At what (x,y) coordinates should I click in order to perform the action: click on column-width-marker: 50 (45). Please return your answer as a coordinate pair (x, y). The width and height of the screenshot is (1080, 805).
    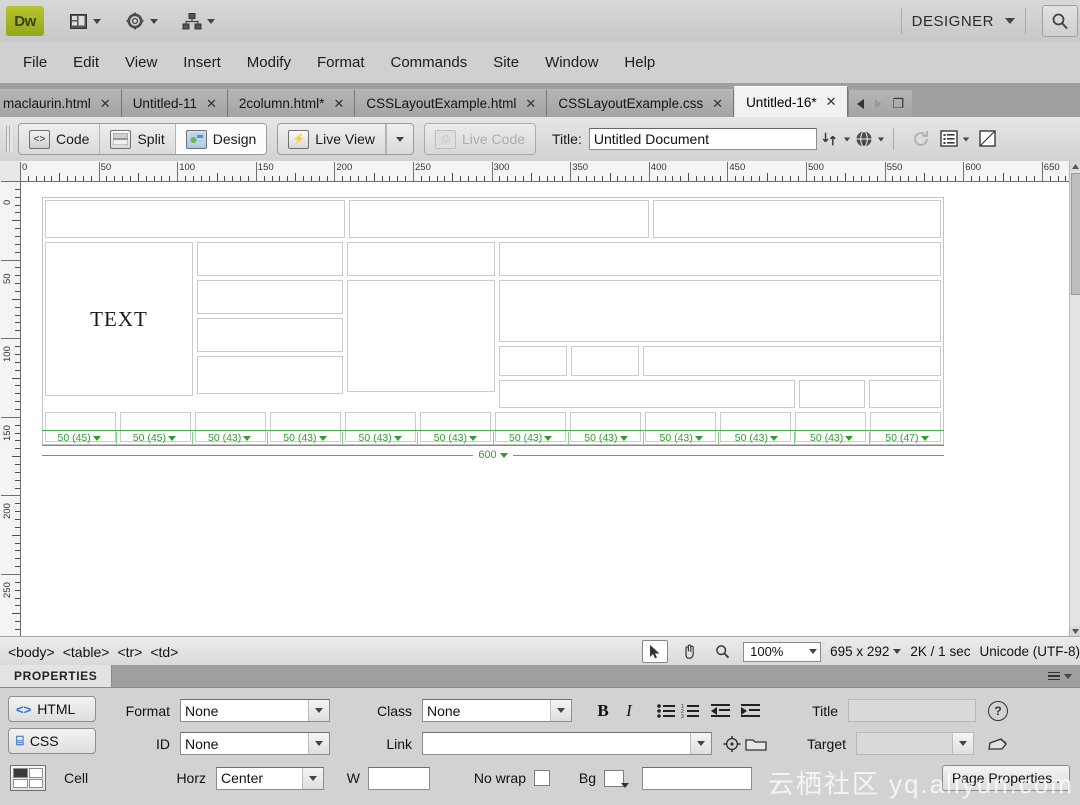
    Looking at the image, I should click on (155, 438).